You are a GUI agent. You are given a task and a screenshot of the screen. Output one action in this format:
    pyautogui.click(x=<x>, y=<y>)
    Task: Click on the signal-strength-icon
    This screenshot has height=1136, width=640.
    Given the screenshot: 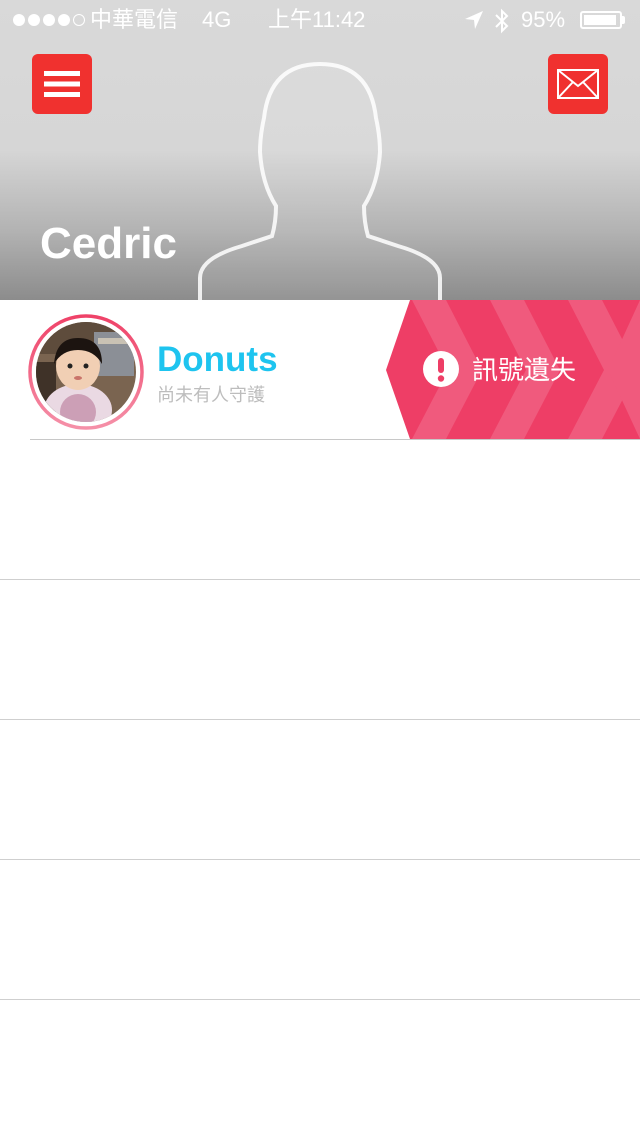 What is the action you would take?
    pyautogui.click(x=49, y=20)
    